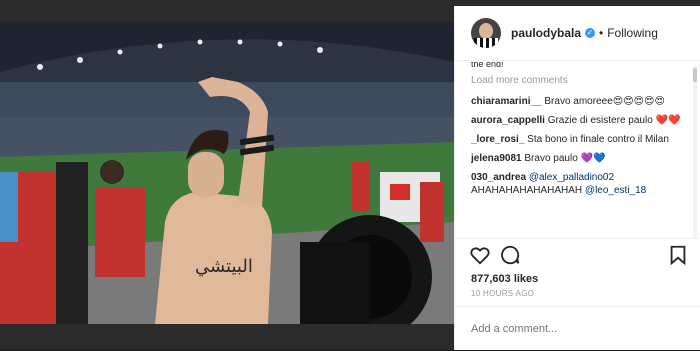 The height and width of the screenshot is (351, 700). Describe the element at coordinates (590, 33) in the screenshot. I see `verified-badge-icon: ✓` at that location.